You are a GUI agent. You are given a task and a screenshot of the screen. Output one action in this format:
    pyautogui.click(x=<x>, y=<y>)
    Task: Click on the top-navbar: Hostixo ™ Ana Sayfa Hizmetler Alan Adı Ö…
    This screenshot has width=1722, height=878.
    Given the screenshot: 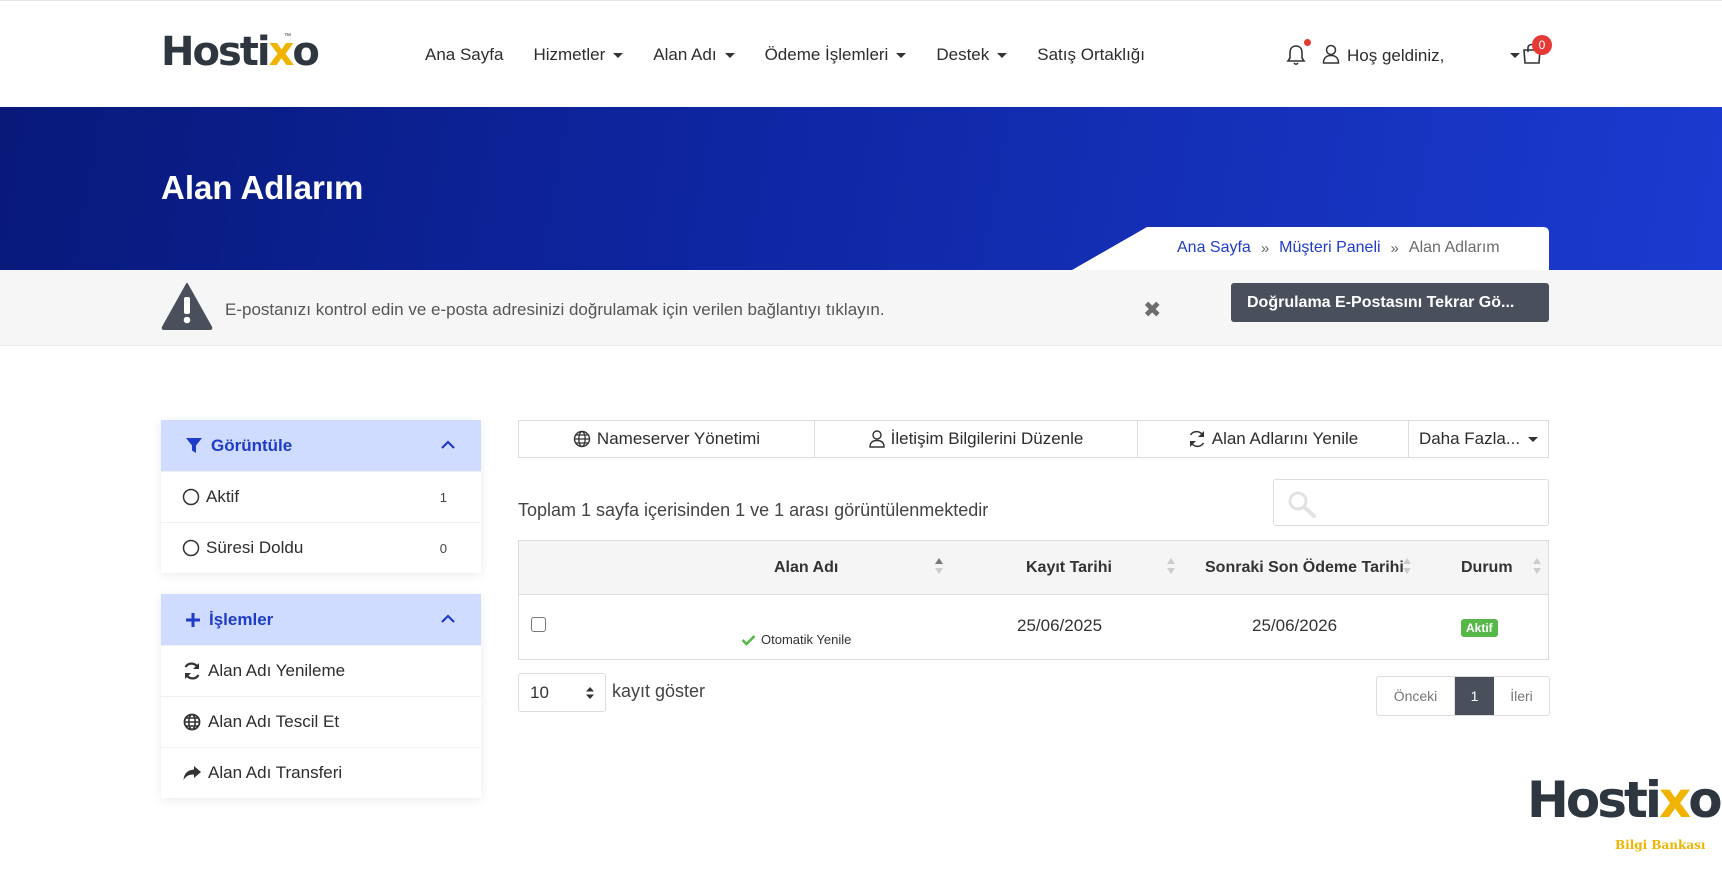 What is the action you would take?
    pyautogui.click(x=861, y=53)
    